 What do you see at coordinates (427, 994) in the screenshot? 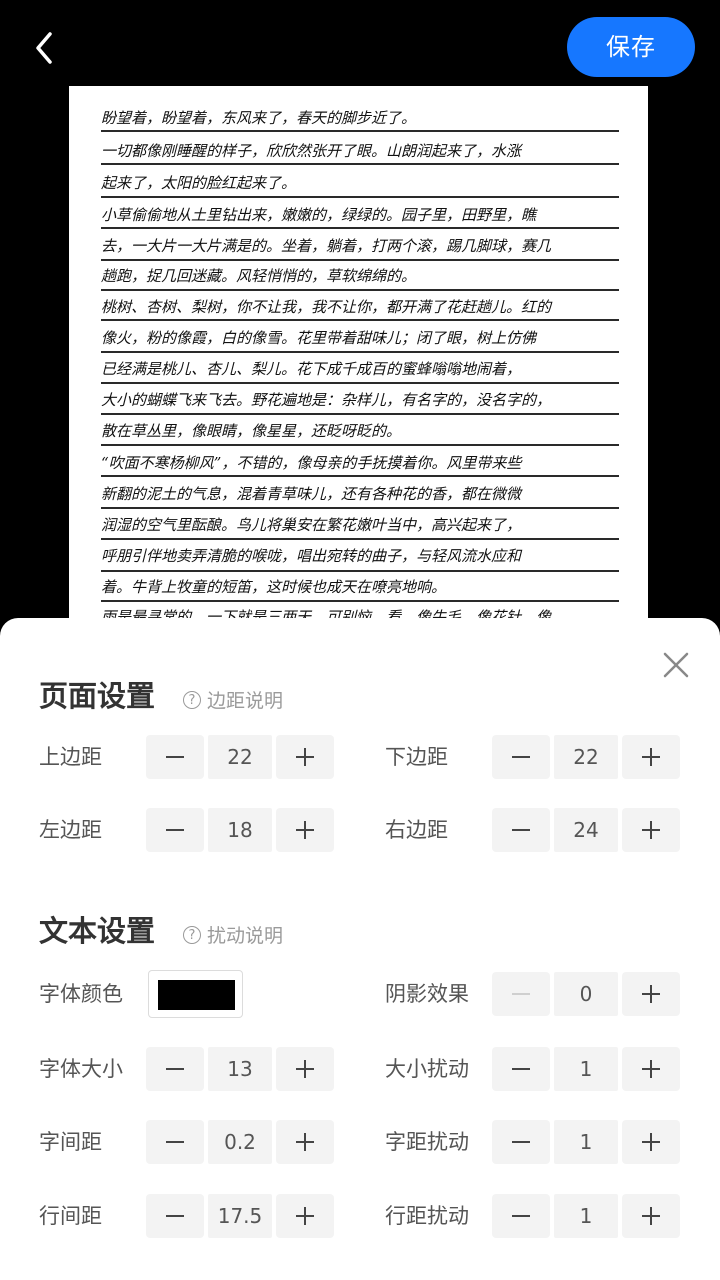
I see `shadow-label: 阴影效果` at bounding box center [427, 994].